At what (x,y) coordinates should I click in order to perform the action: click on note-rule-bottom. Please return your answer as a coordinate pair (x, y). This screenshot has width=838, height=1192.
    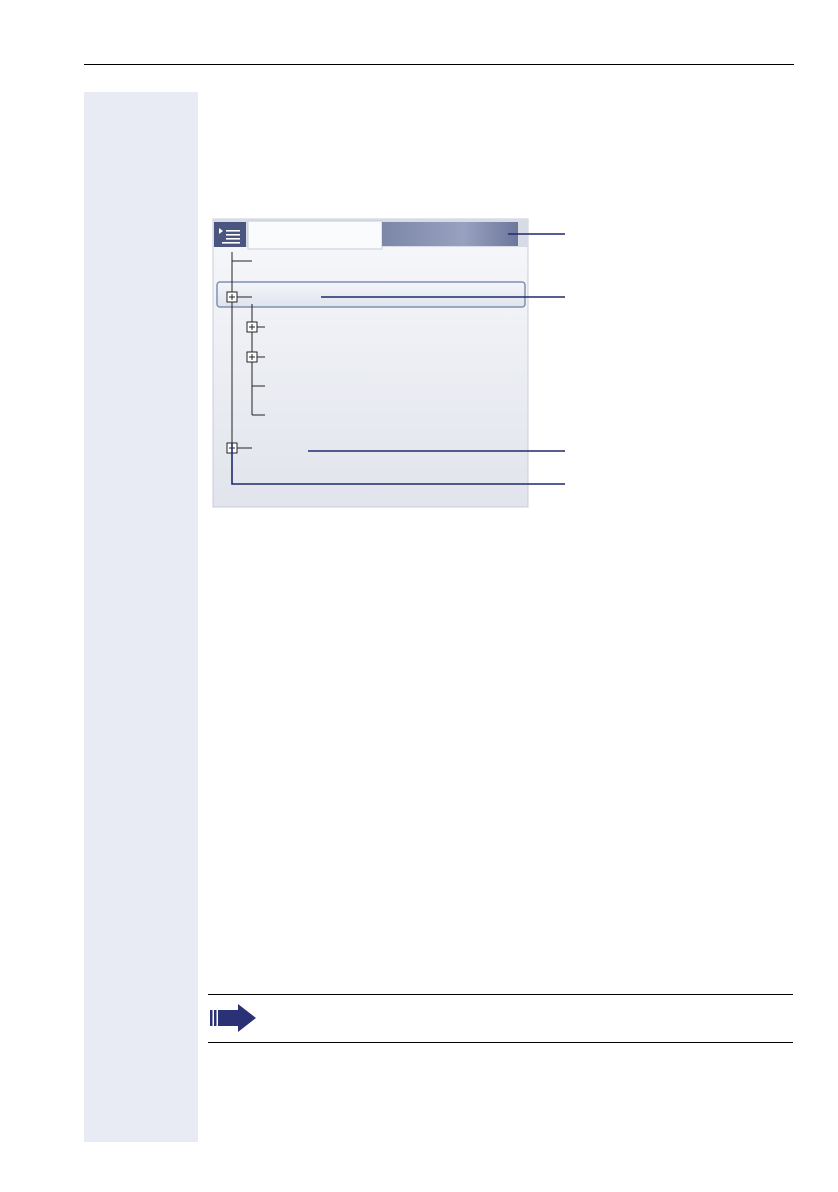
    Looking at the image, I should click on (500, 1042).